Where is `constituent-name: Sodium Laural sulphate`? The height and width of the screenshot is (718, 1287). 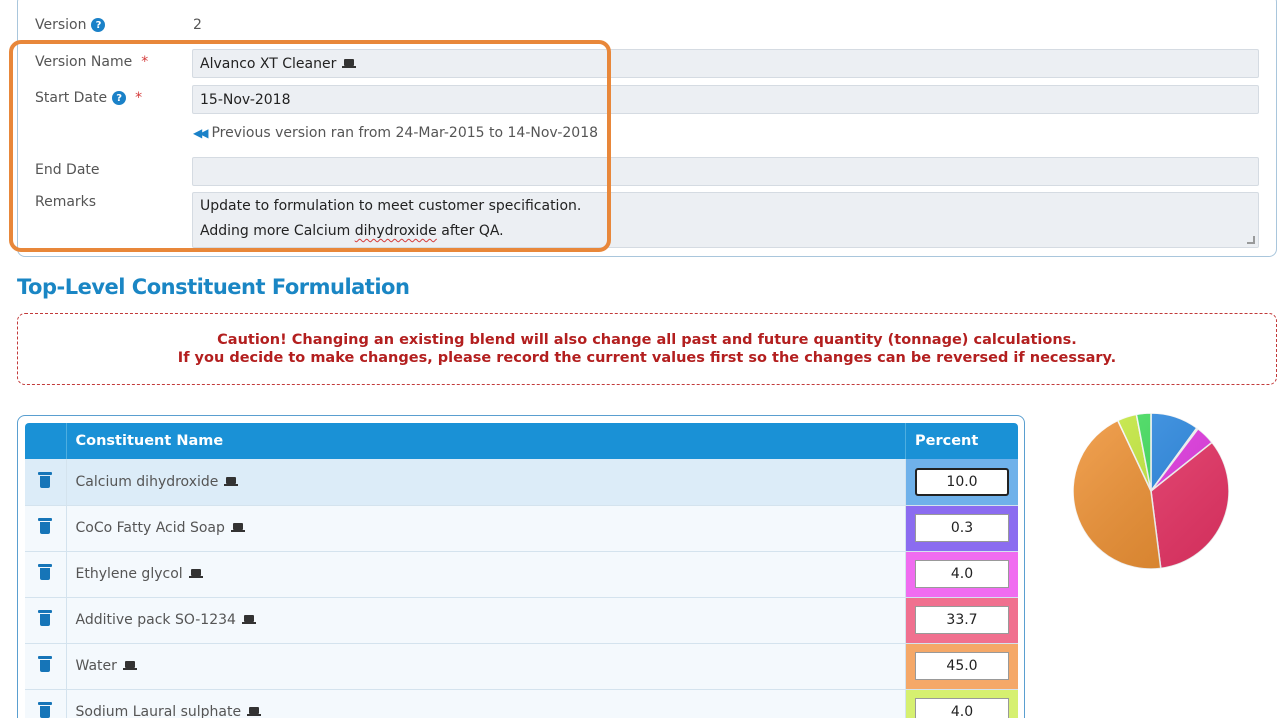
constituent-name: Sodium Laural sulphate is located at coordinates (158, 711).